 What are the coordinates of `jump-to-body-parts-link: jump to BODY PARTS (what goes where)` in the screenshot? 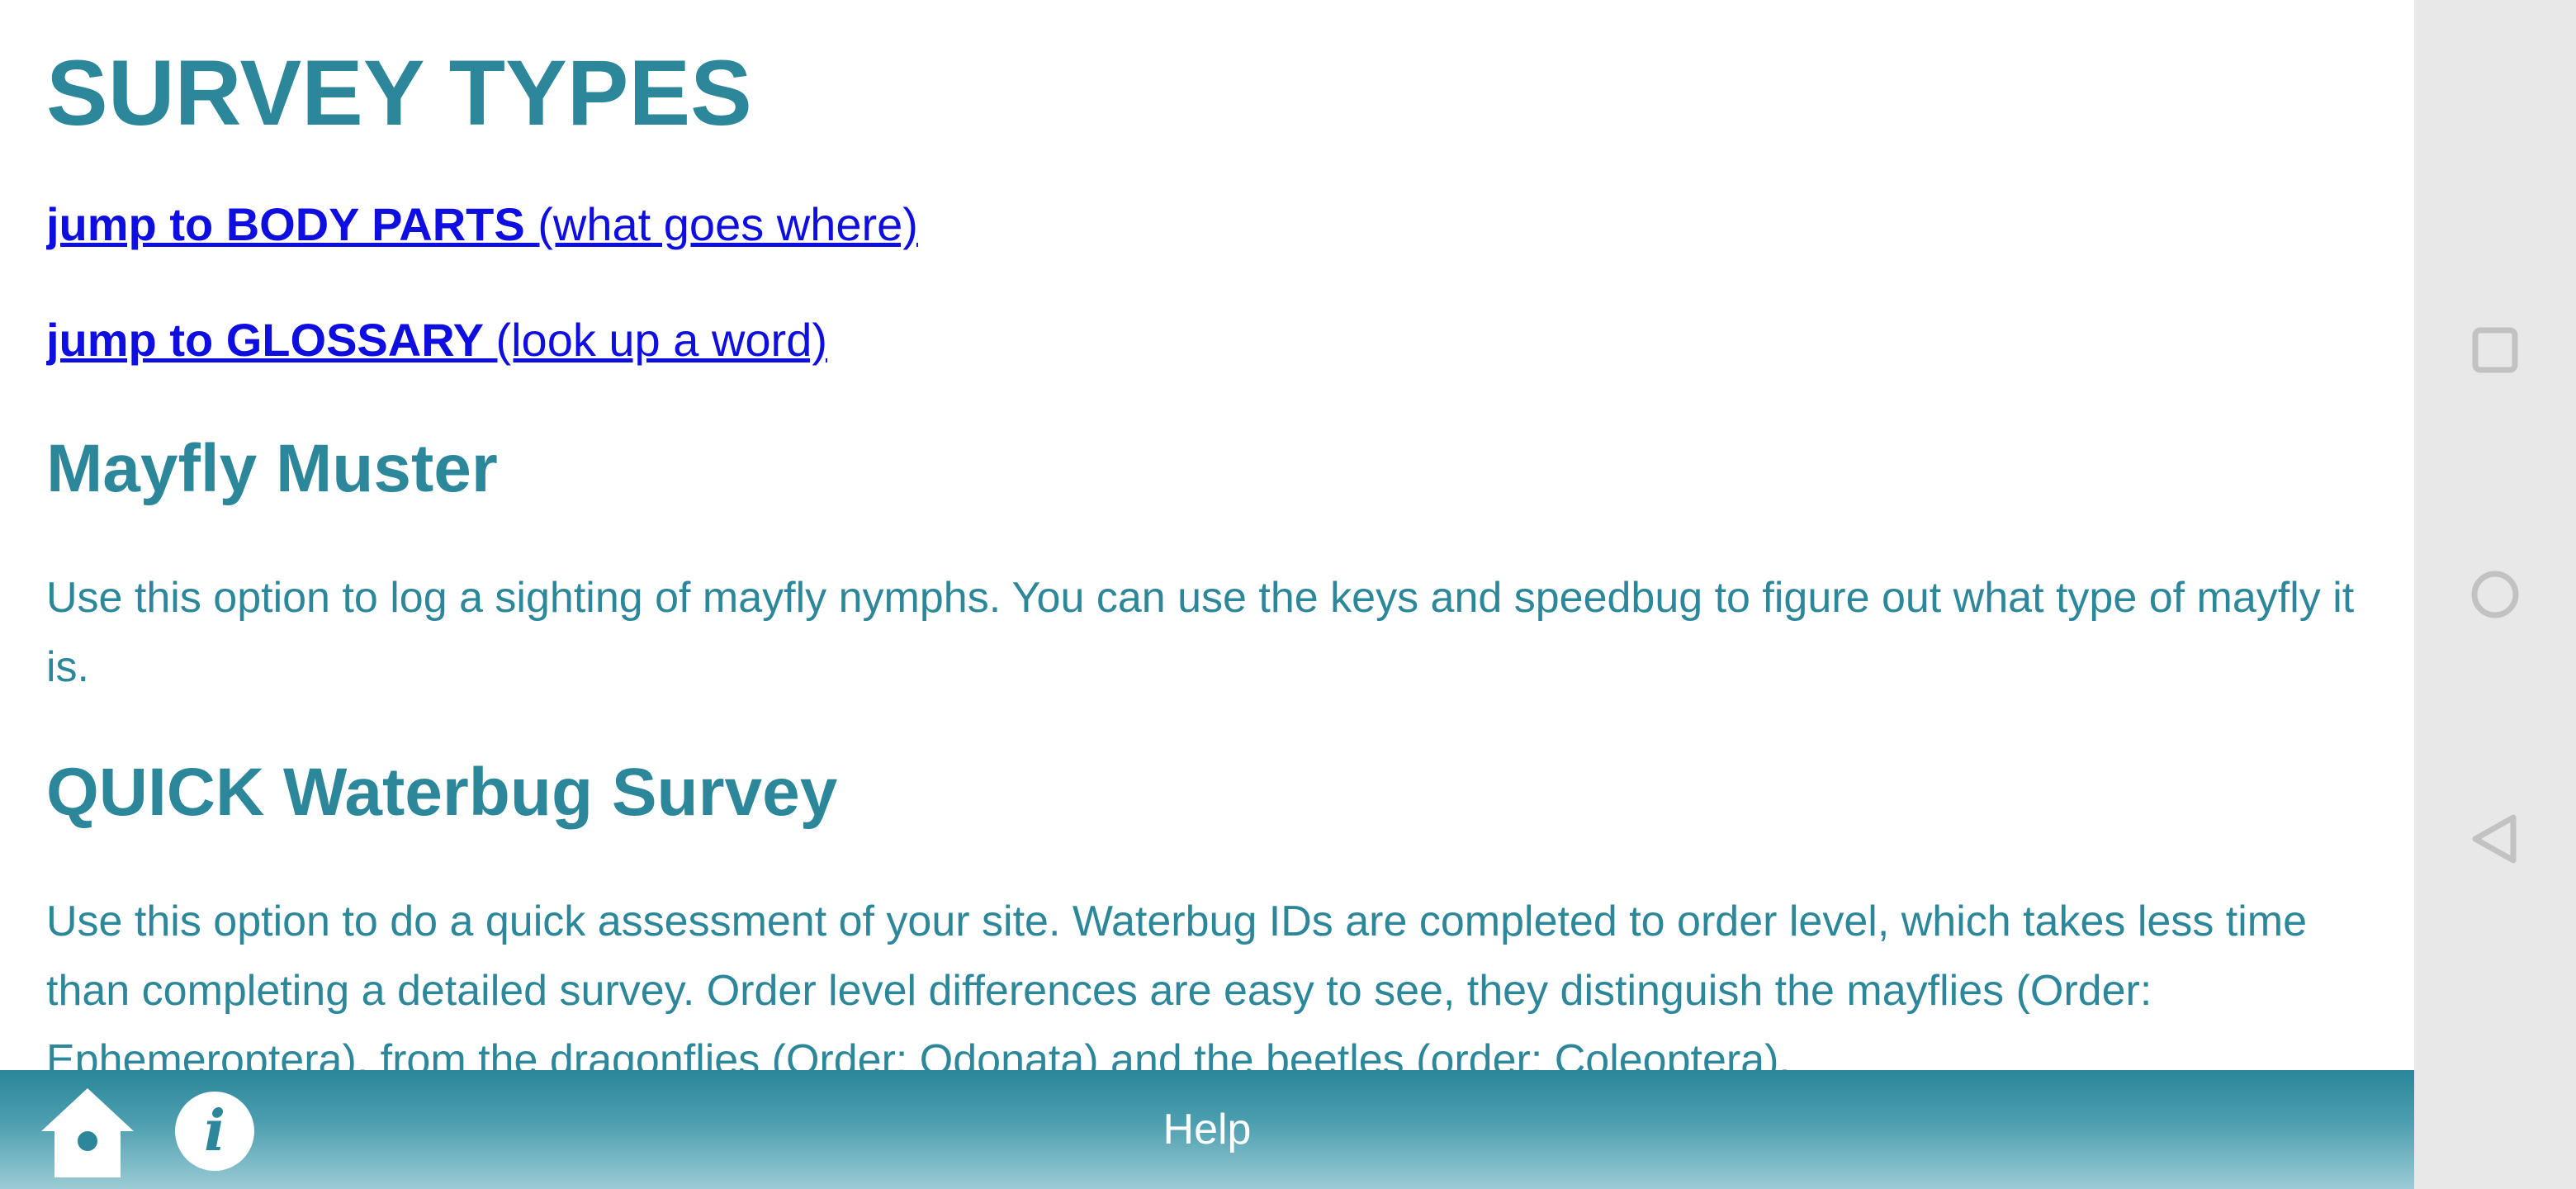 It's located at (482, 224).